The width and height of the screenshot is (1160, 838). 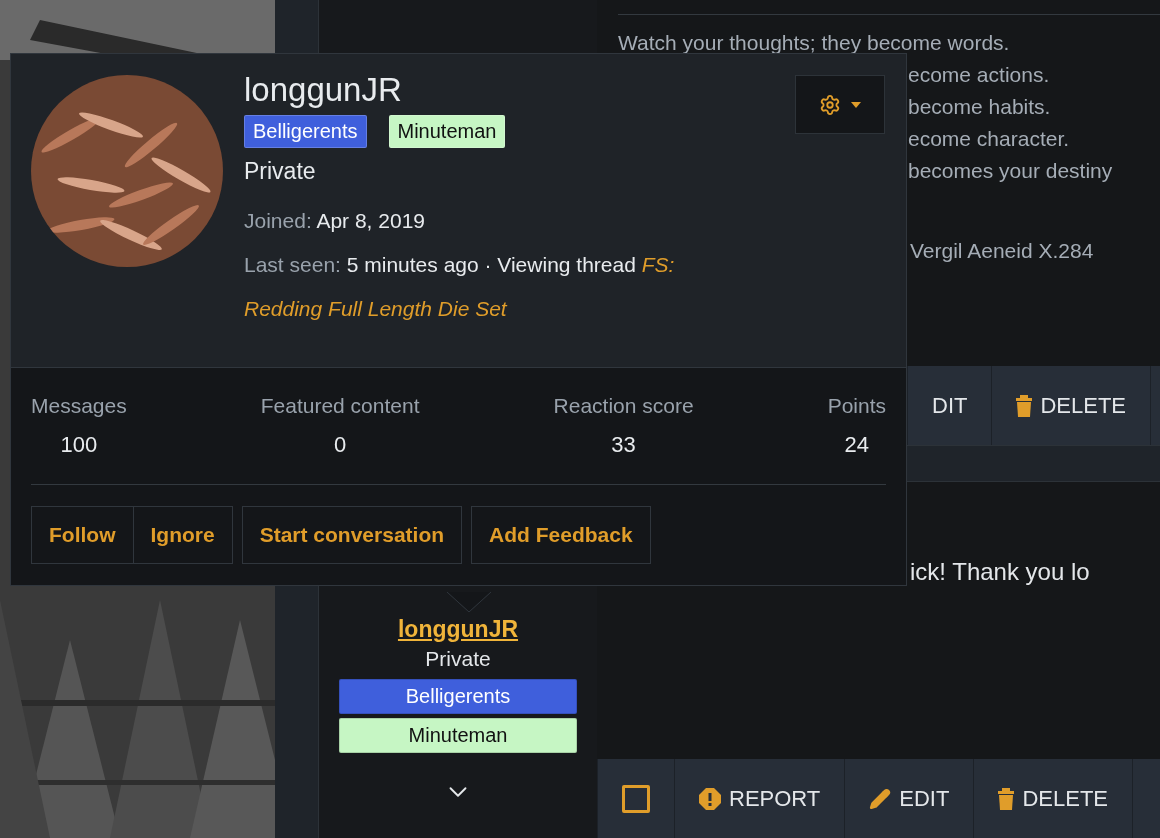 I want to click on stat-value: 0, so click(x=340, y=445).